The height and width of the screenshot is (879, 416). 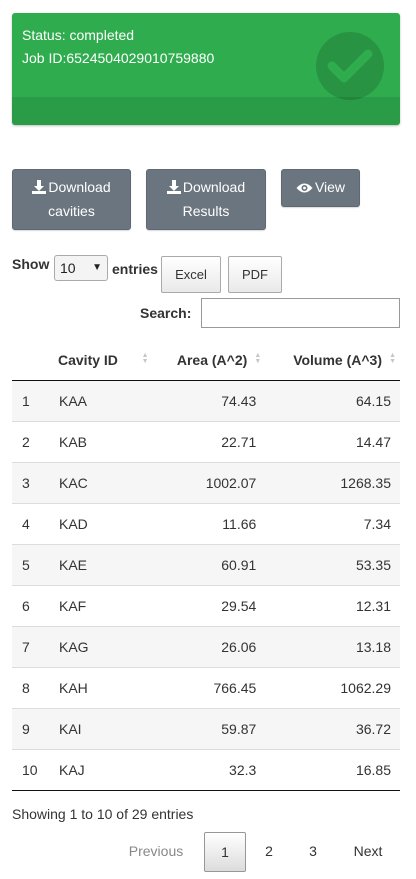 I want to click on cavity-id-cell: KAH, so click(x=101, y=687).